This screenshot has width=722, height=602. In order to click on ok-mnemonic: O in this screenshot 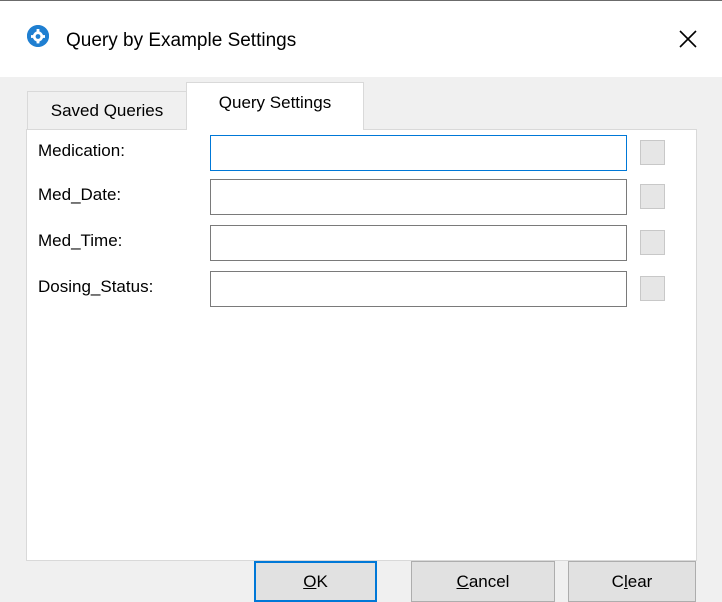, I will do `click(310, 581)`.